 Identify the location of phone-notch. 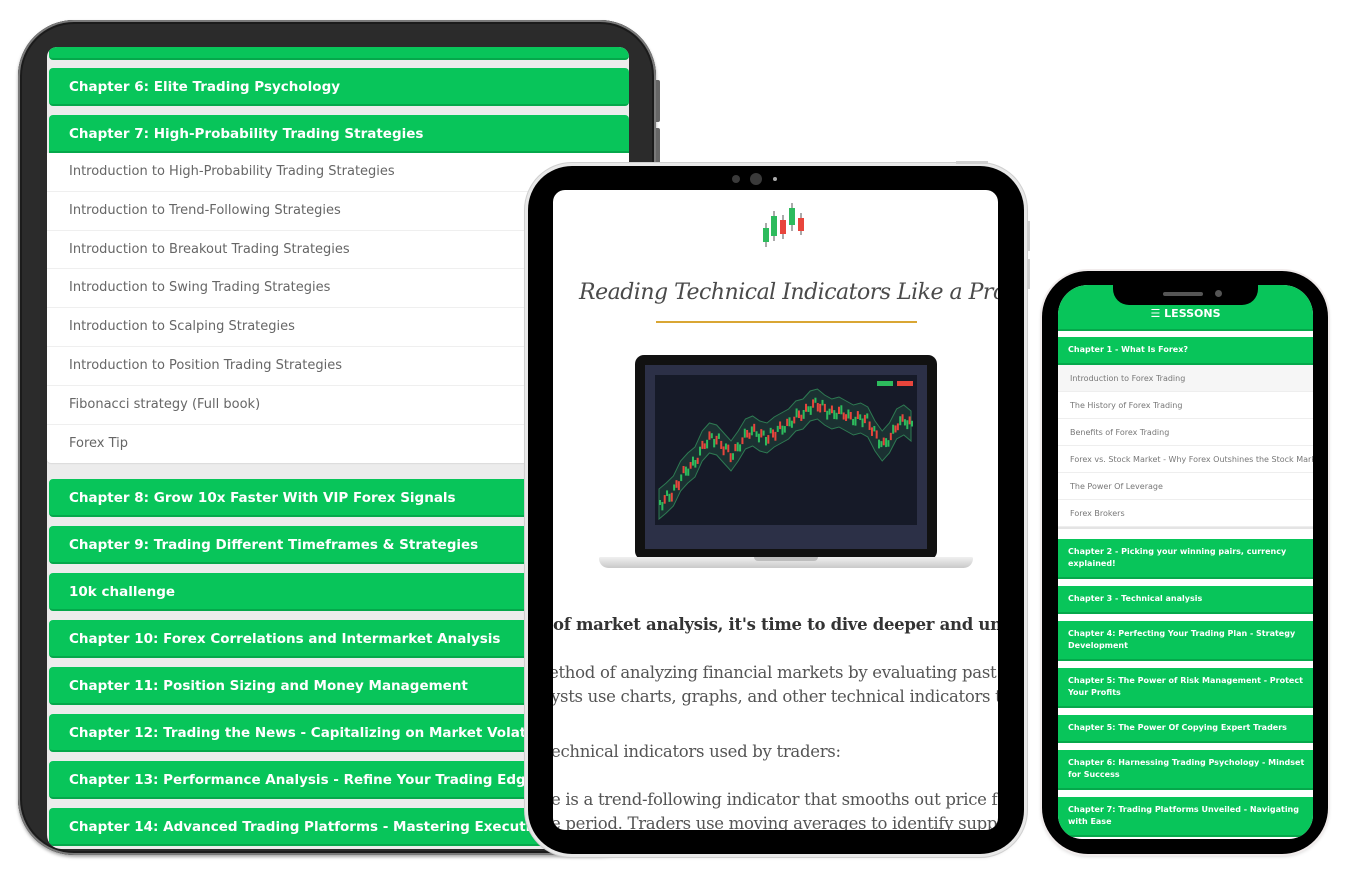
(1185, 295).